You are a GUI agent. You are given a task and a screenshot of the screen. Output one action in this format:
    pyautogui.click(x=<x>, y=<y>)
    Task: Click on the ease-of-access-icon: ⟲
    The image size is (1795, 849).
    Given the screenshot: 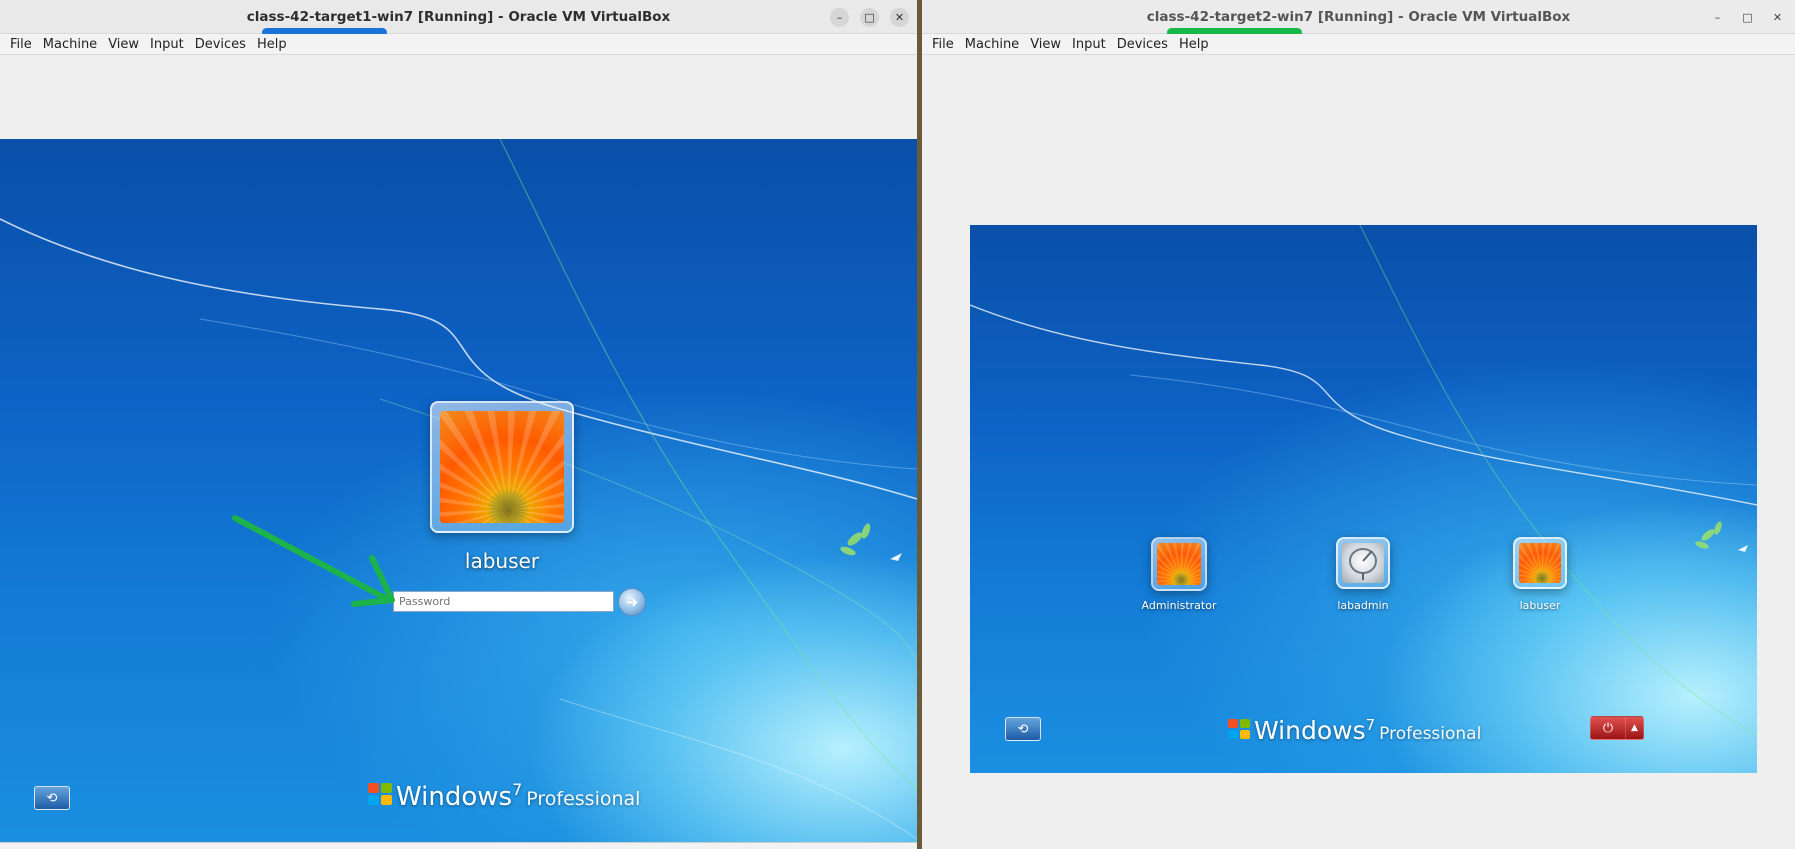 What is the action you would take?
    pyautogui.click(x=1023, y=729)
    